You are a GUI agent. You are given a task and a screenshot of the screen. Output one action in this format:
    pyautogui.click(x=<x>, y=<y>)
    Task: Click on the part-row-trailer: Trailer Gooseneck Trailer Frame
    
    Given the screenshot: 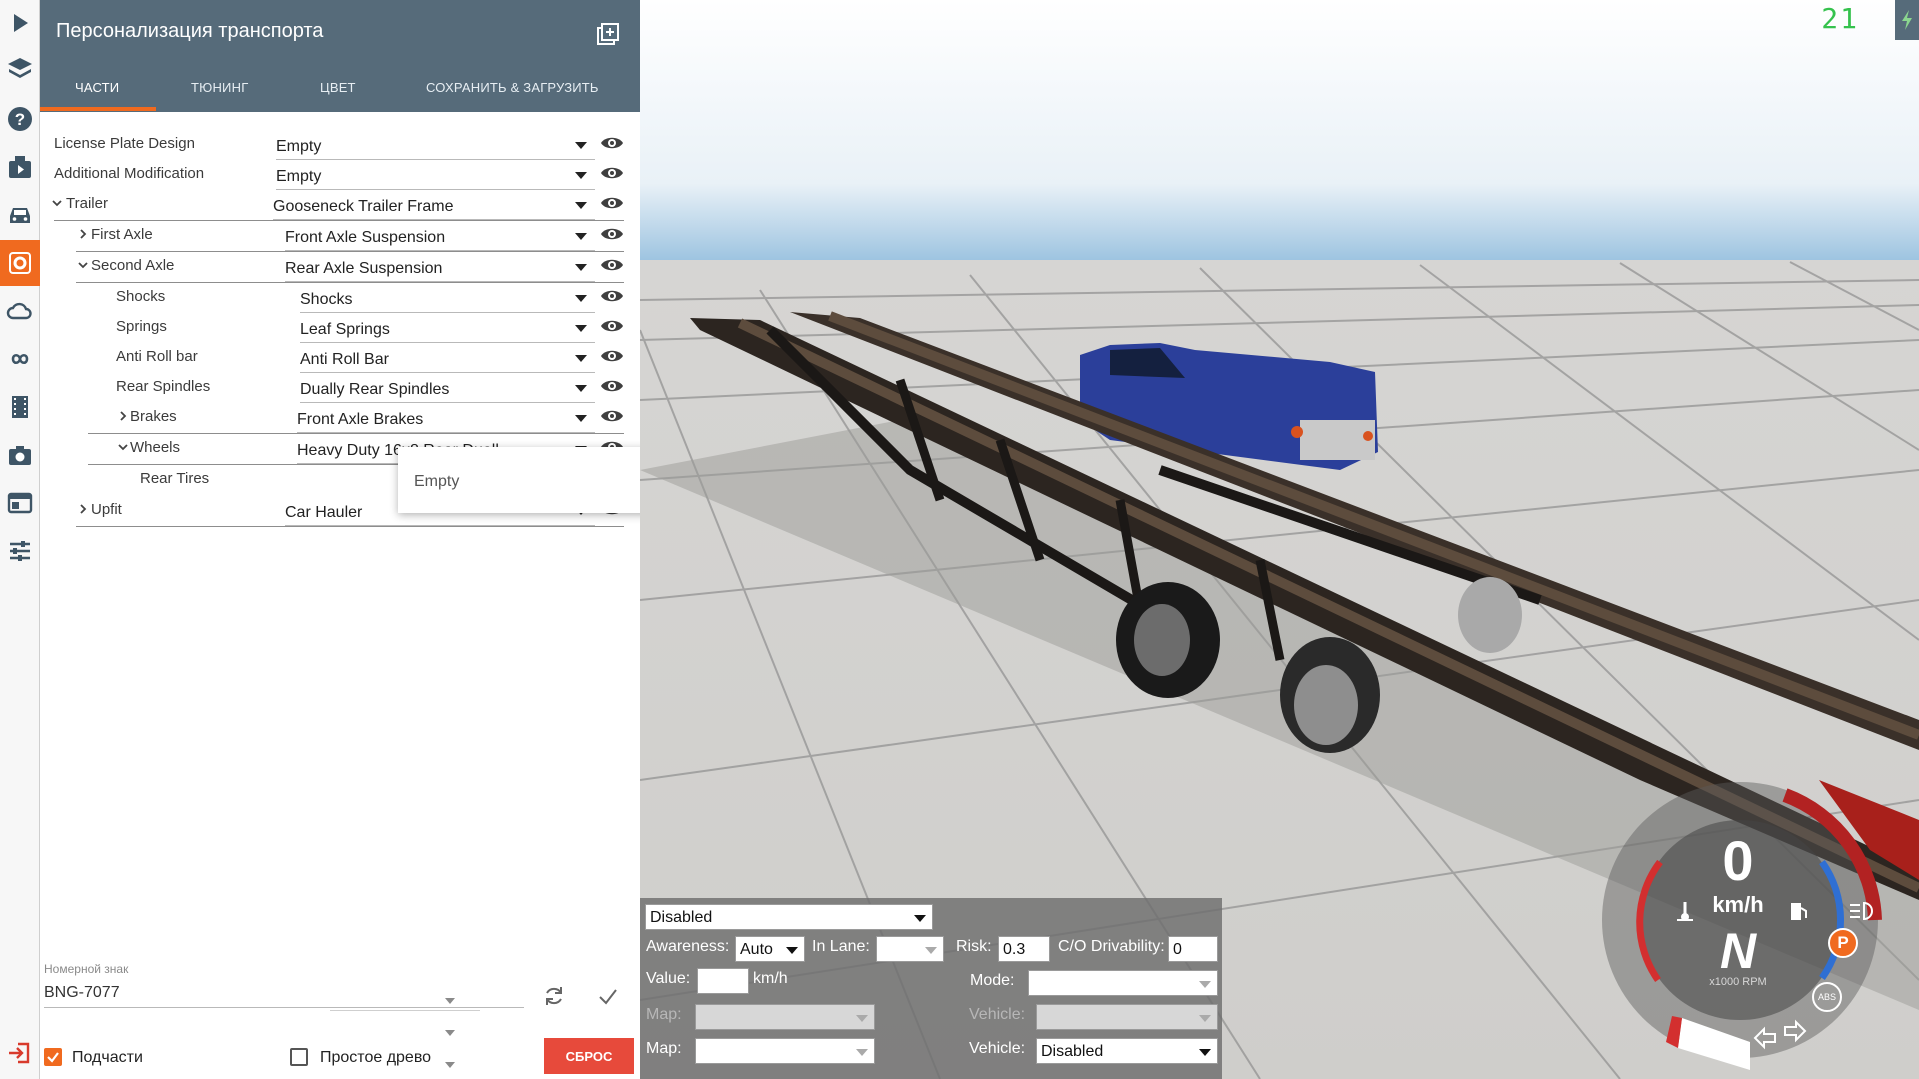 What is the action you would take?
    pyautogui.click(x=340, y=205)
    